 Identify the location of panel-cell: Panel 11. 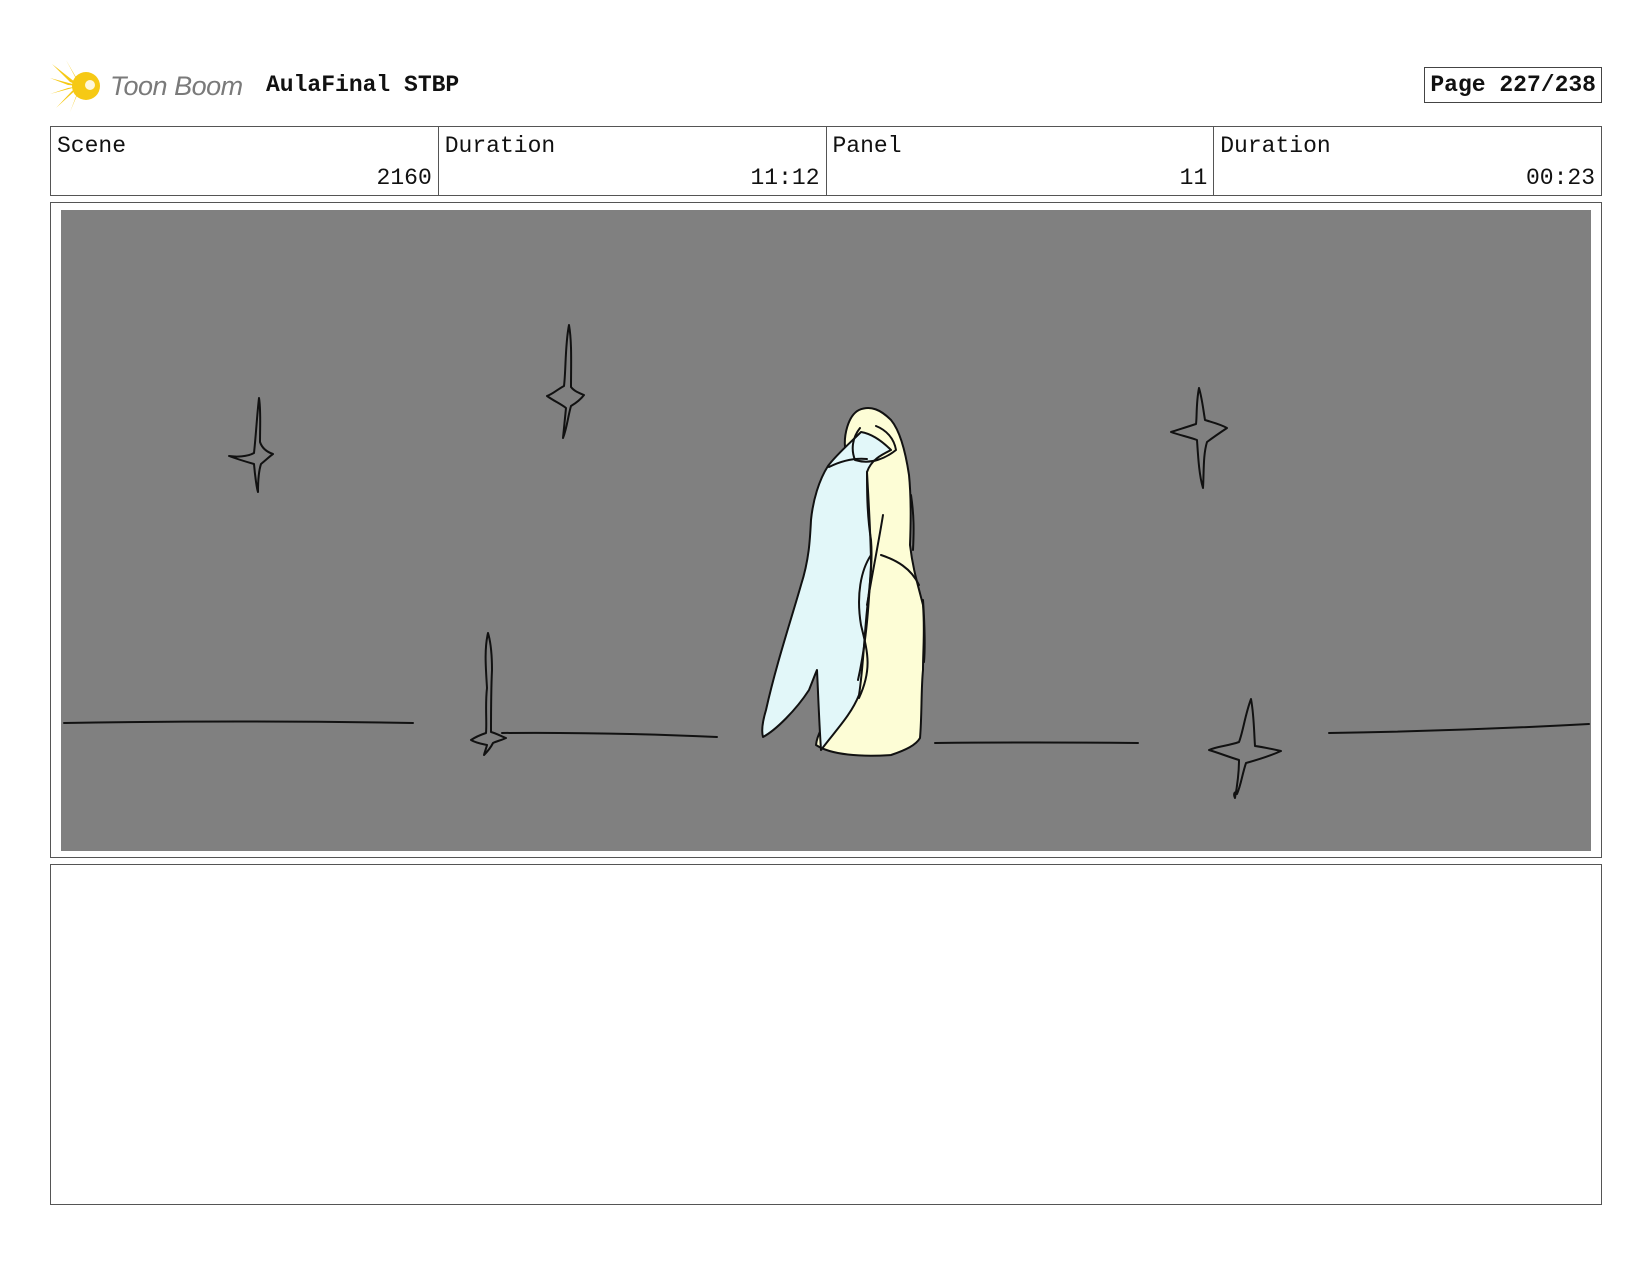
(1021, 161).